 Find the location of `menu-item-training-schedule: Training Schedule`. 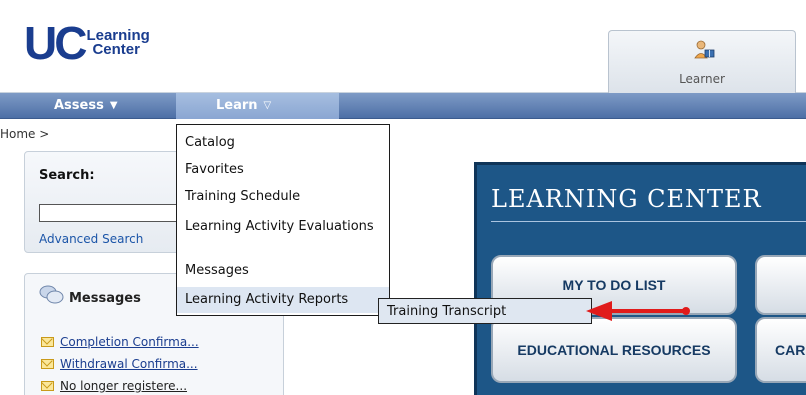

menu-item-training-schedule: Training Schedule is located at coordinates (283, 196).